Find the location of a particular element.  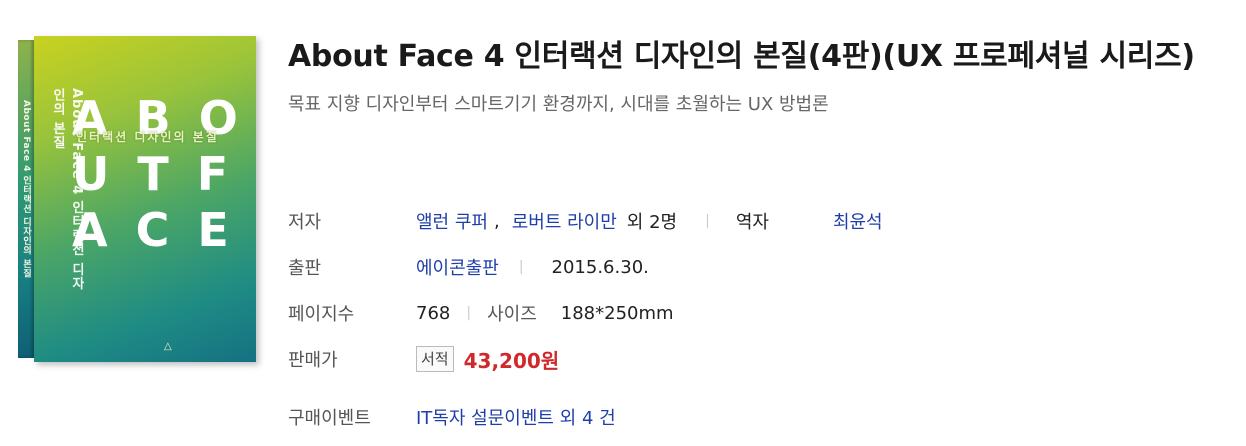

publisher-logo-icon: △ is located at coordinates (168, 346).